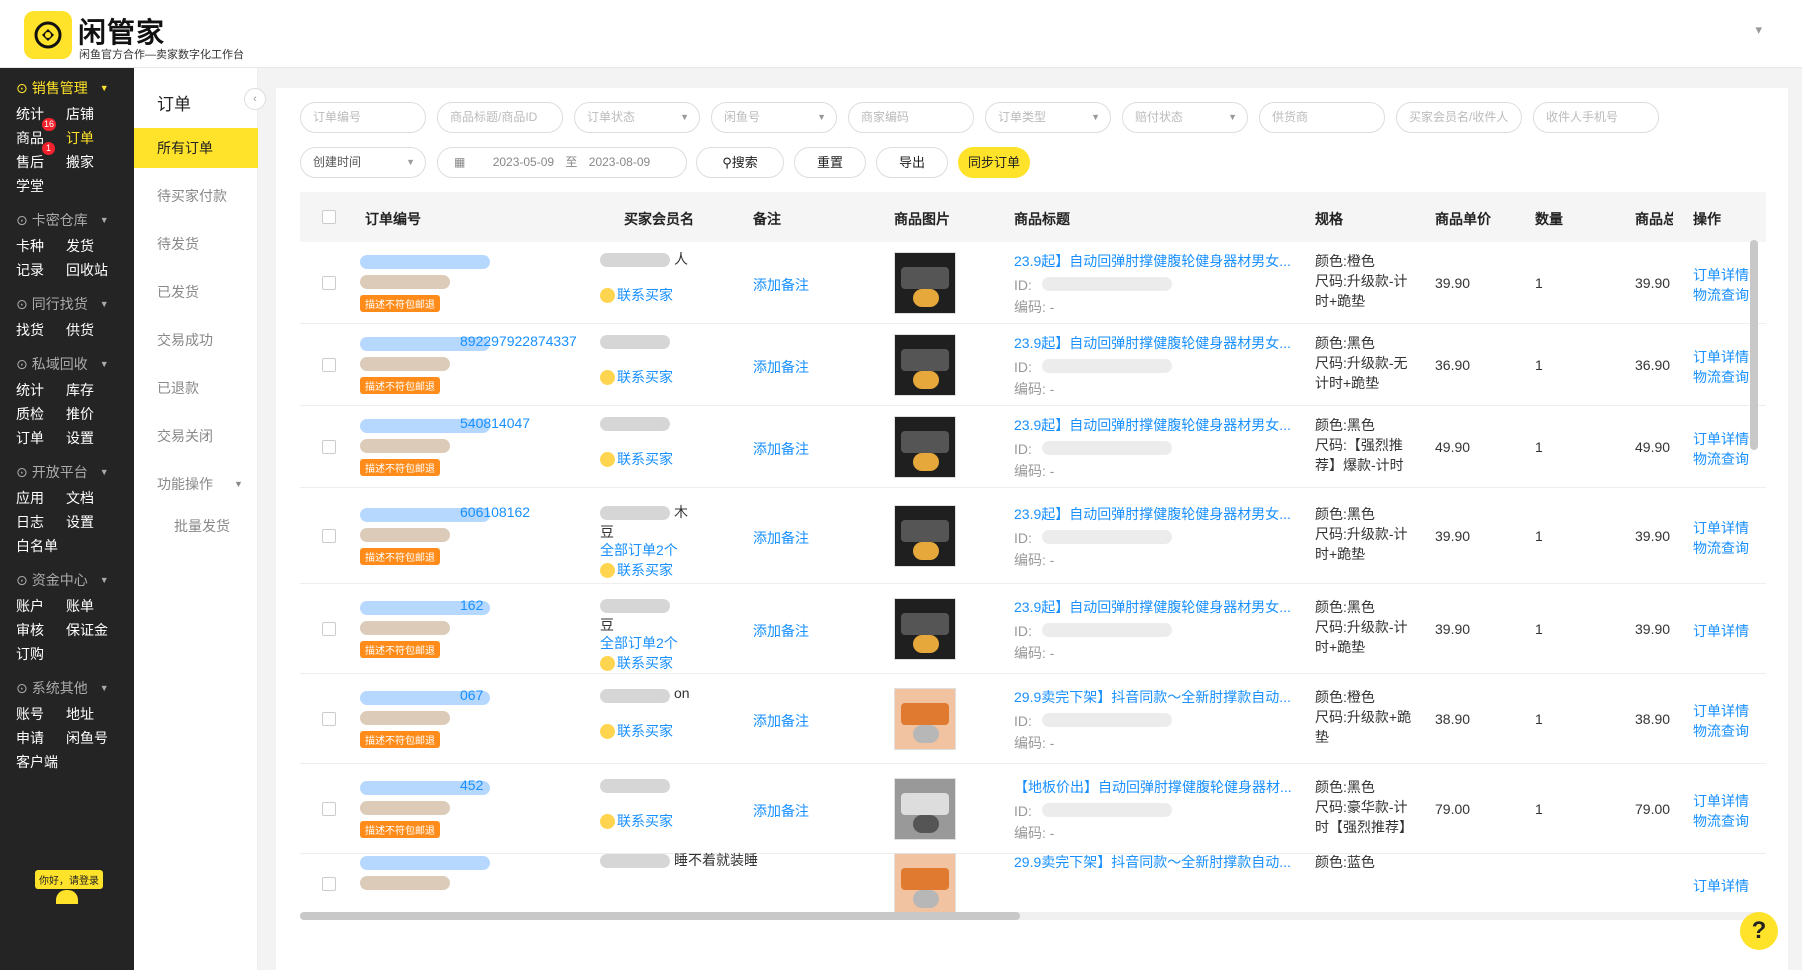  Describe the element at coordinates (471, 695) in the screenshot. I see `order-no-link: 067` at that location.